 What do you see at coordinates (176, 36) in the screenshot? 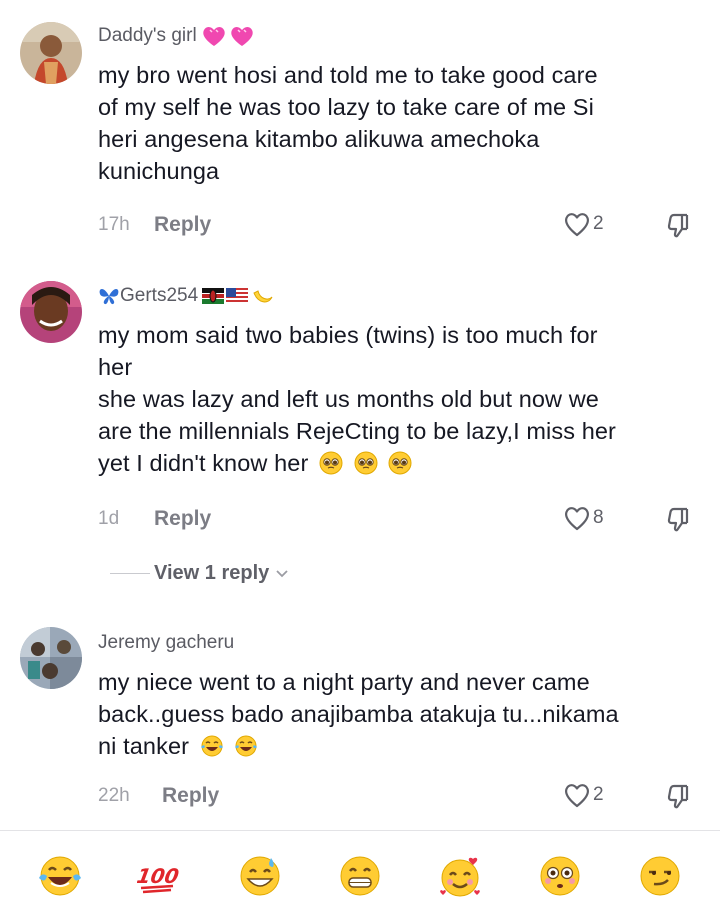
I see `comment-username: Daddy's girl` at bounding box center [176, 36].